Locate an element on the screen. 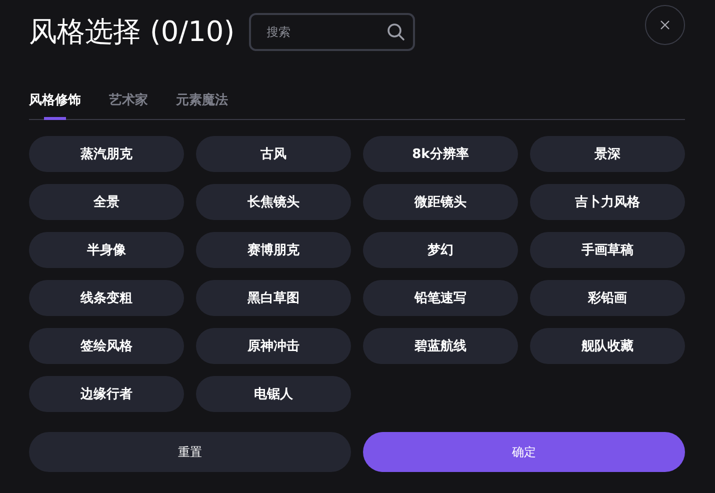  close-button is located at coordinates (665, 25).